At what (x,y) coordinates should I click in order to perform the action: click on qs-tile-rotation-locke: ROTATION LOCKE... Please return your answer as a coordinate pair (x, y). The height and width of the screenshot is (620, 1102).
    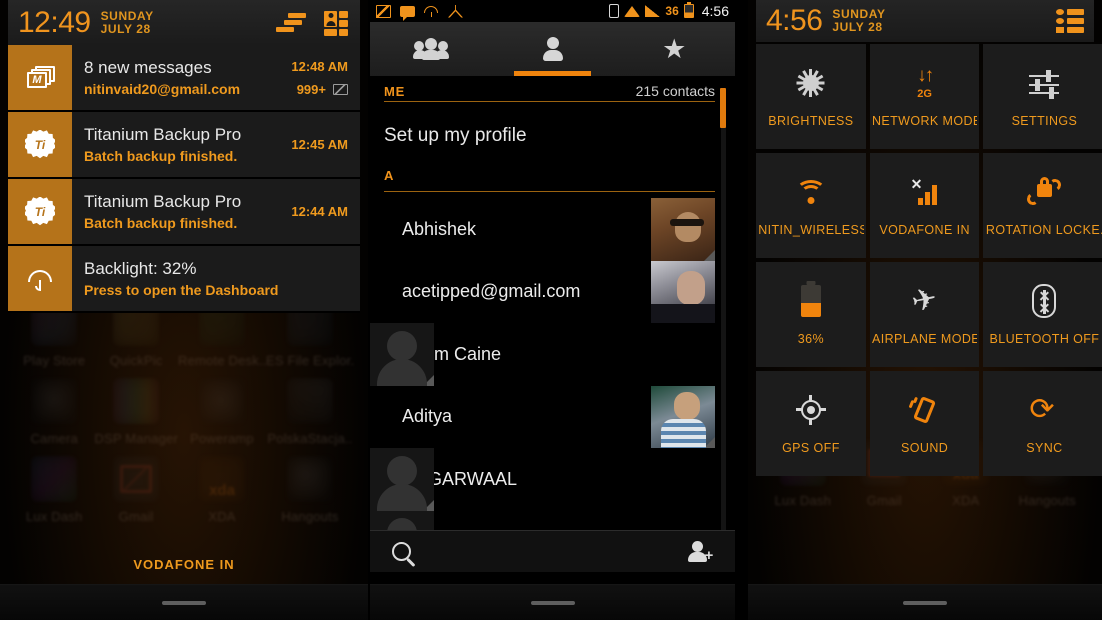
    Looking at the image, I should click on (1042, 205).